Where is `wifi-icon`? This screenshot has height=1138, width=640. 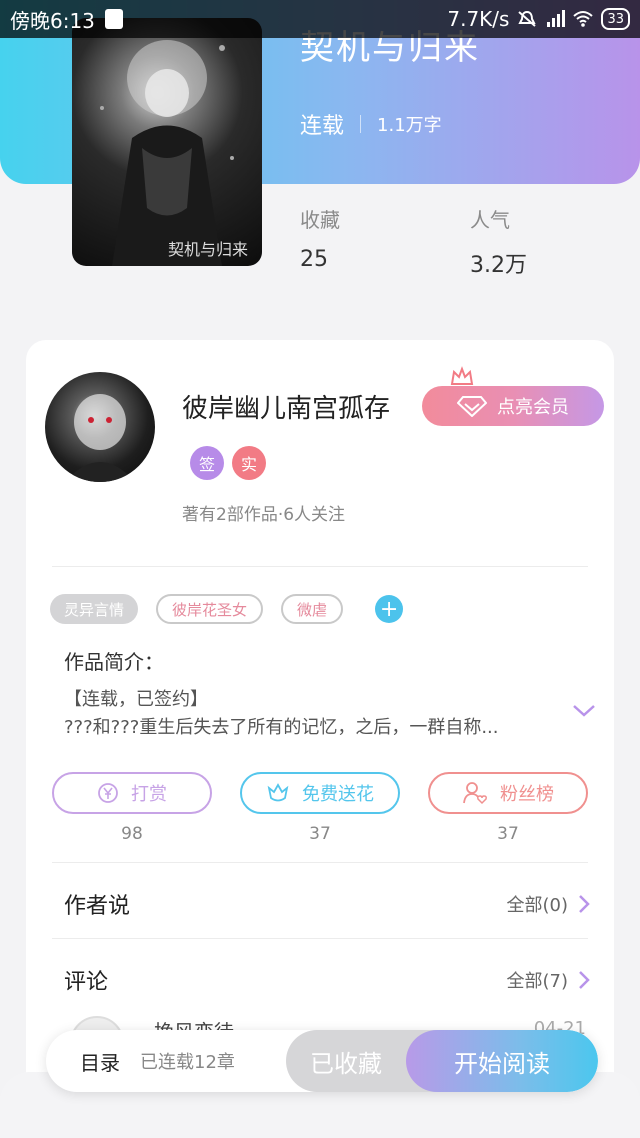 wifi-icon is located at coordinates (583, 19).